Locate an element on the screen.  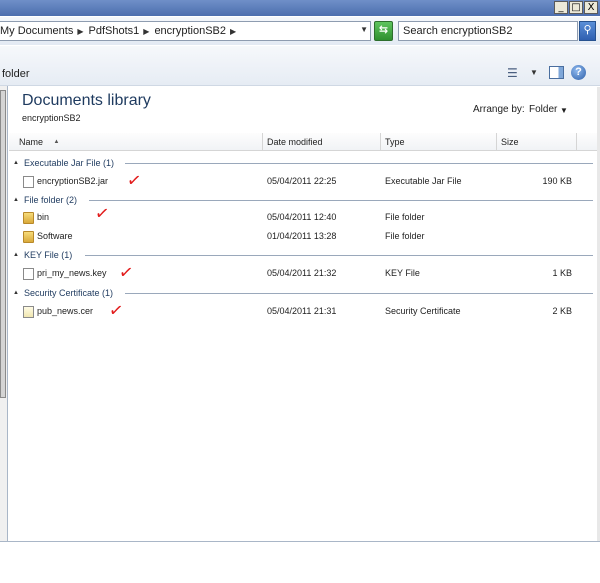
arrange-by-dropdown-icon: ▼ is located at coordinates (564, 110).